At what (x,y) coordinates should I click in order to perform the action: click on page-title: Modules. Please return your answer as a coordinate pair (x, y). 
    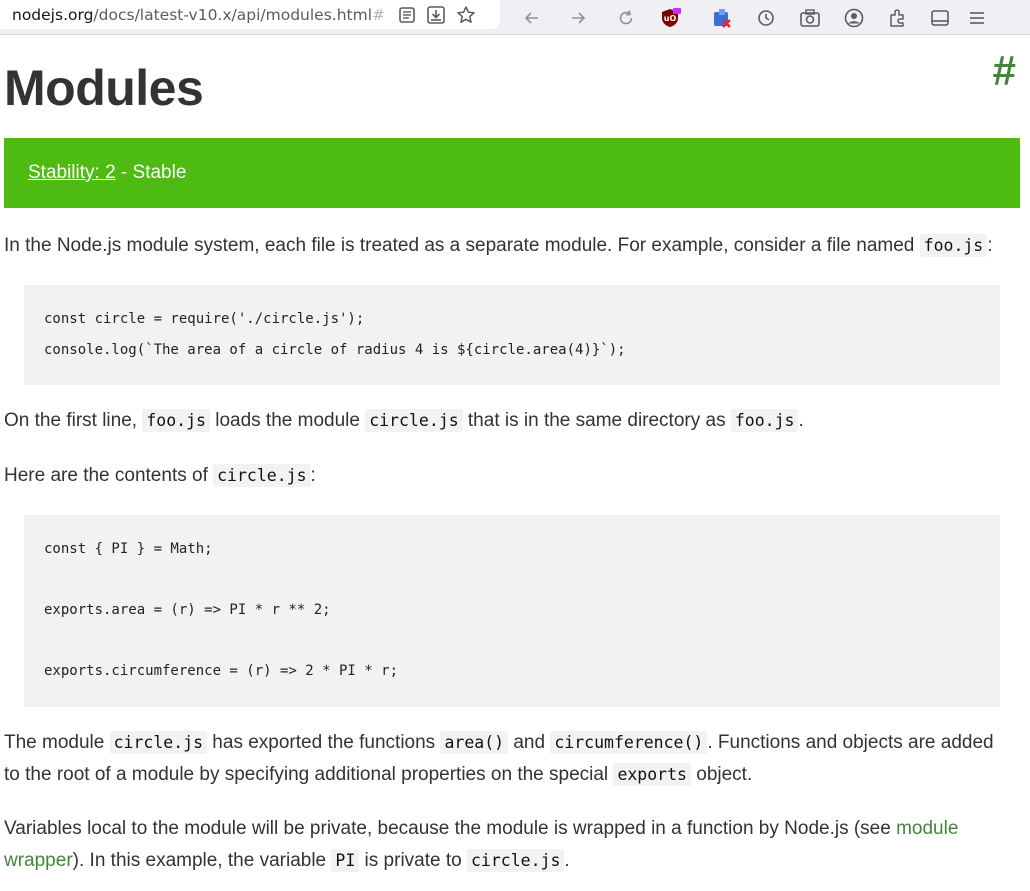
    Looking at the image, I should click on (104, 88).